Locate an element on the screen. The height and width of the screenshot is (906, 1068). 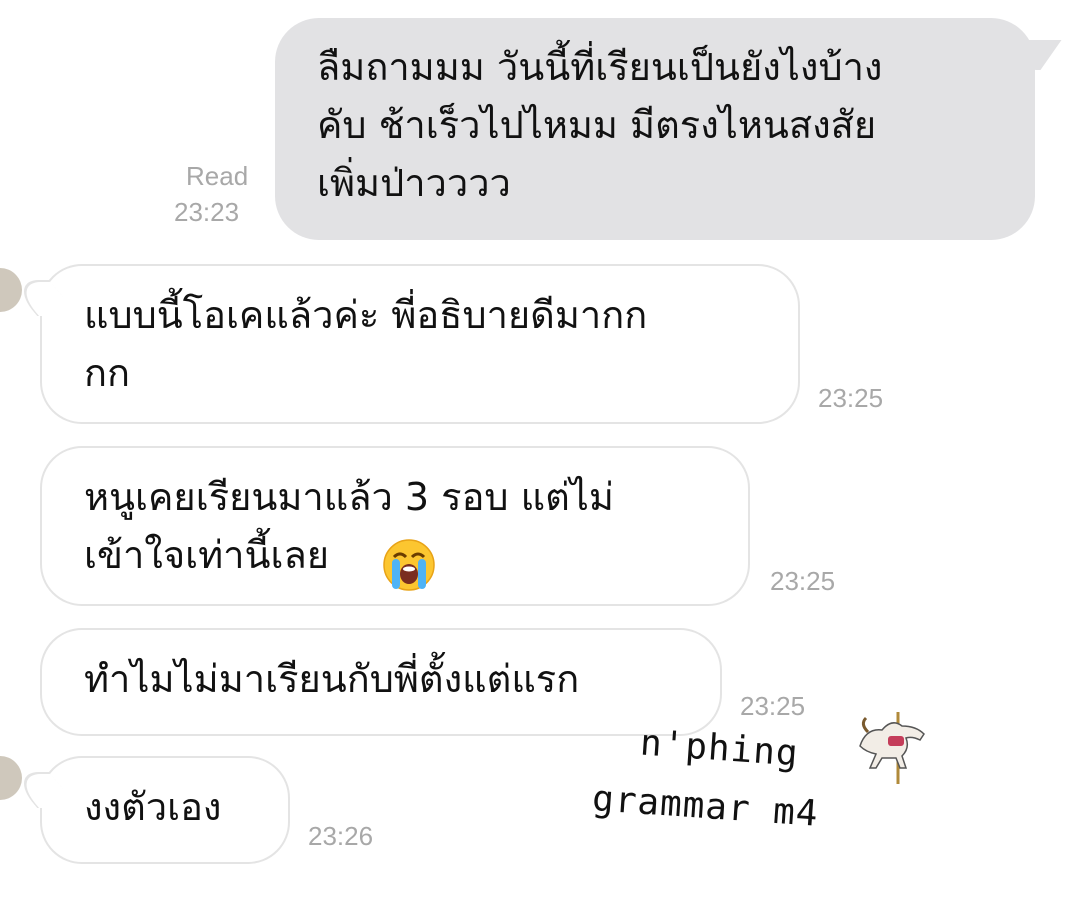
message-time: 23:23 is located at coordinates (207, 212).